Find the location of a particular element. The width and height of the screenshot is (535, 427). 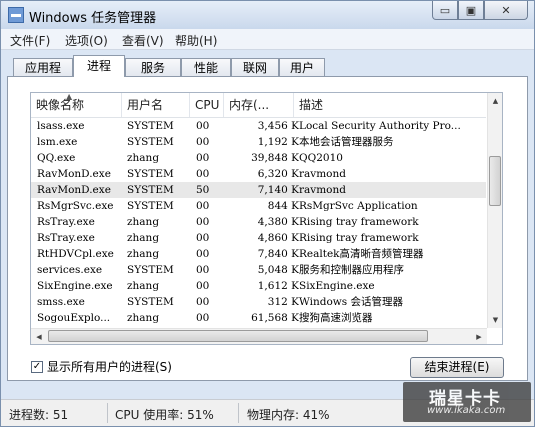

table-row: lsm.exe SYSTEM 00 1,192 K 本地会话管理器服务 is located at coordinates (258, 142).